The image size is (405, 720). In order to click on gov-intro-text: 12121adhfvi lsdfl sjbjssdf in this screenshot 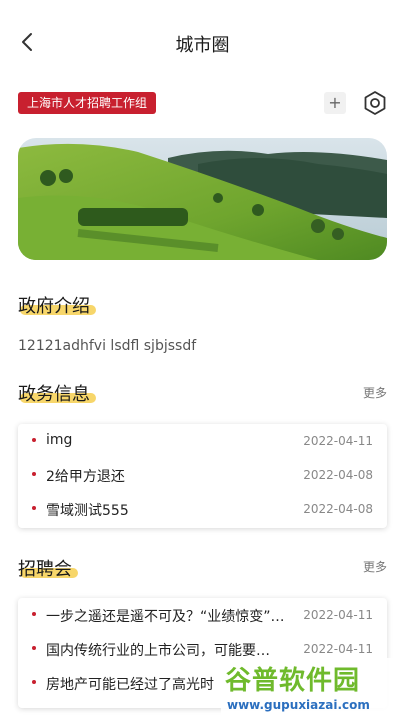, I will do `click(107, 346)`.